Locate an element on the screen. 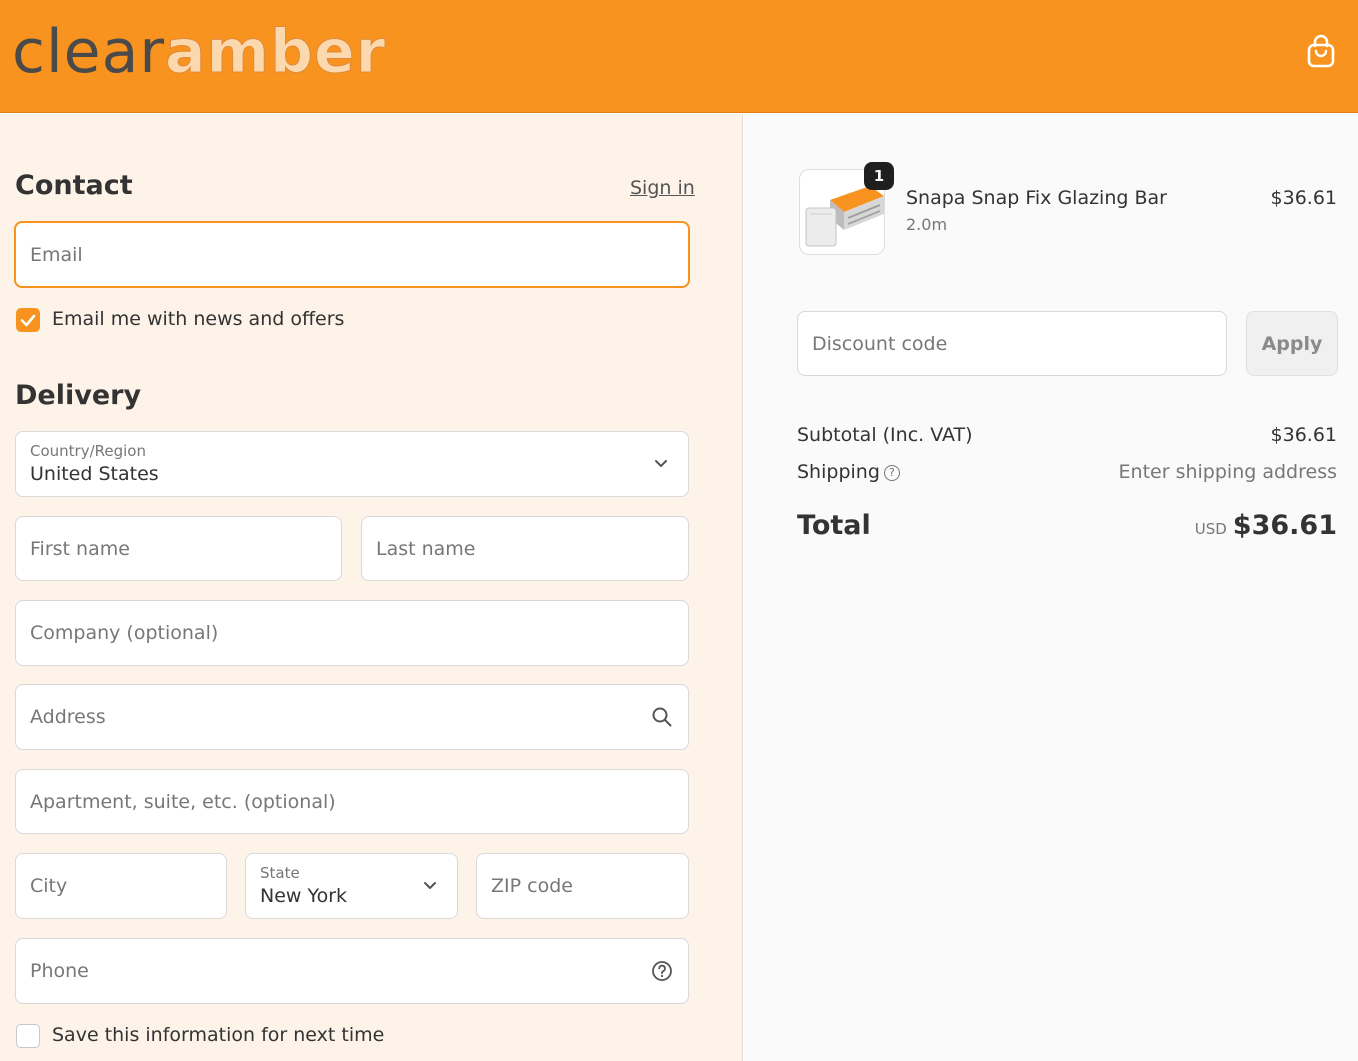  checkmark-icon is located at coordinates (28, 320).